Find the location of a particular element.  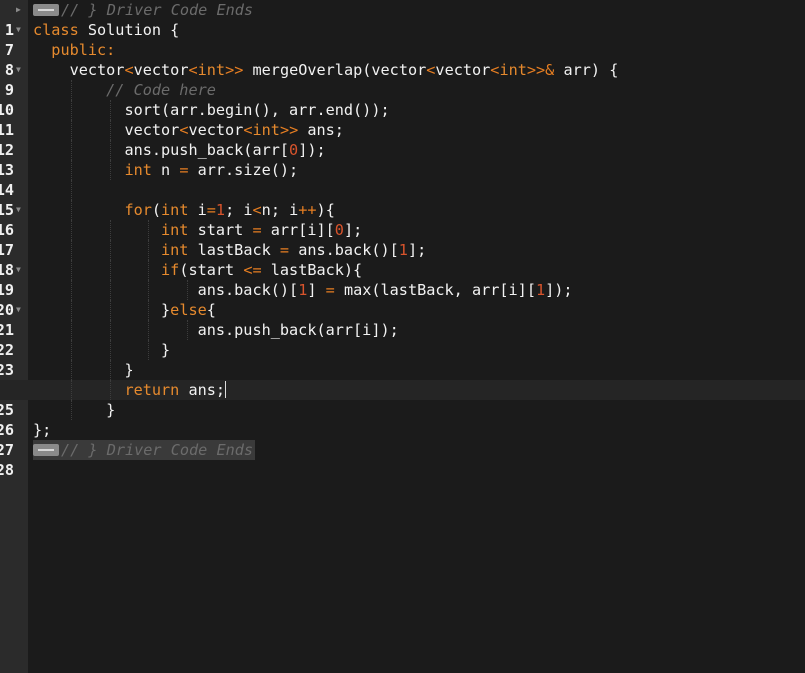

code-line-18: 18 int lastBack = ans.back()[1]; is located at coordinates (402, 259).